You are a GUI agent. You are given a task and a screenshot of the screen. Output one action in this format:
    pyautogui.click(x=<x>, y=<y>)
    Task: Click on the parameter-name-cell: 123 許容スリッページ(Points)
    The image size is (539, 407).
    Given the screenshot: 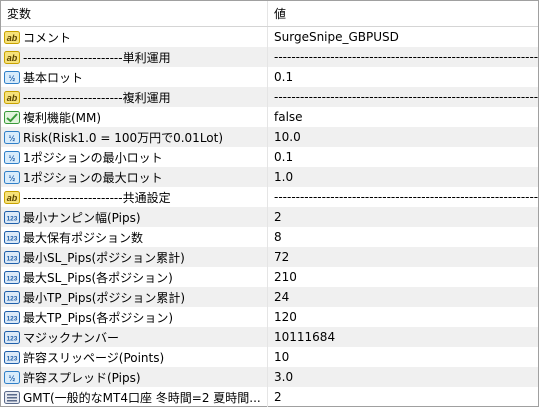 What is the action you would take?
    pyautogui.click(x=134, y=357)
    